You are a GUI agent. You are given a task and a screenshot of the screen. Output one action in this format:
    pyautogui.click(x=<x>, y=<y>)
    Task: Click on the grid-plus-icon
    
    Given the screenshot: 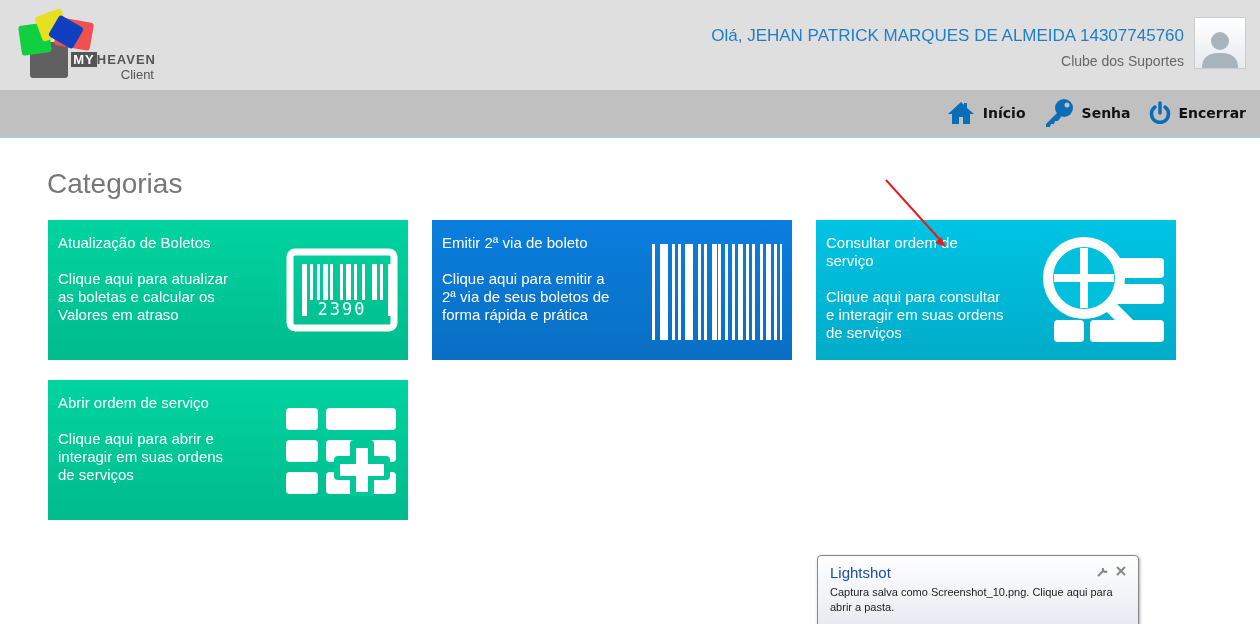 What is the action you would take?
    pyautogui.click(x=342, y=453)
    